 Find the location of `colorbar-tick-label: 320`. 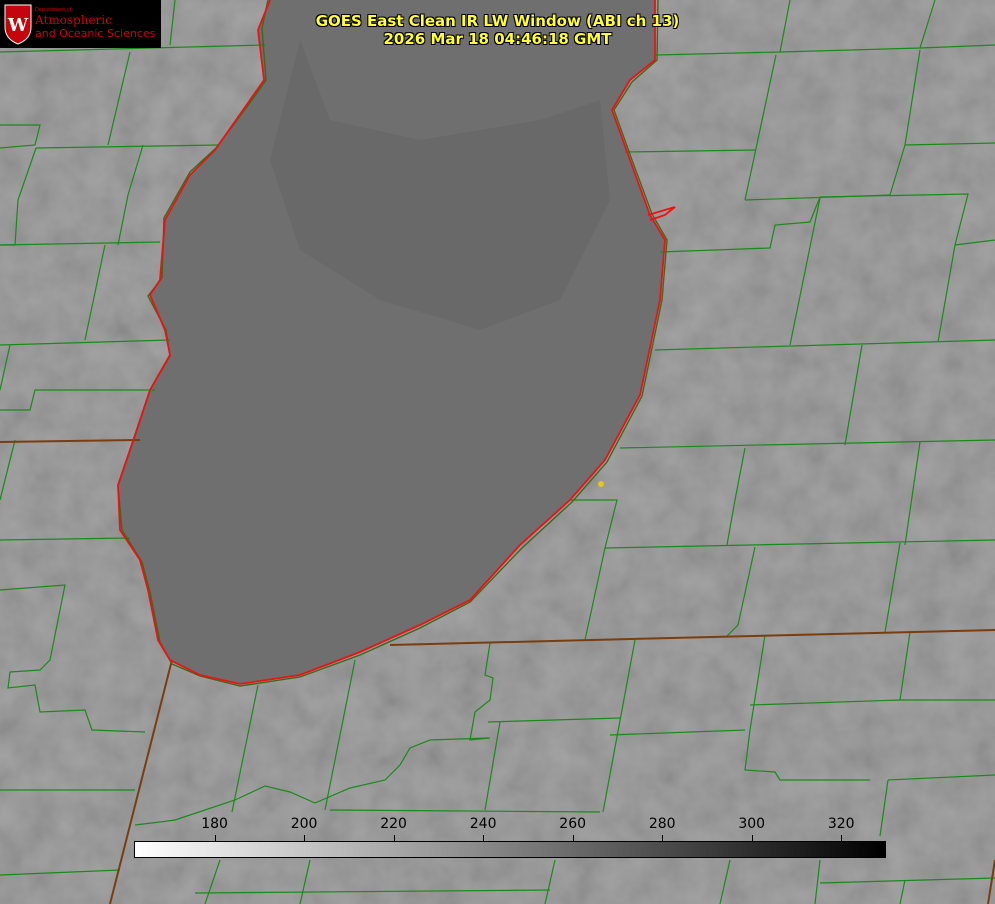

colorbar-tick-label: 320 is located at coordinates (841, 824).